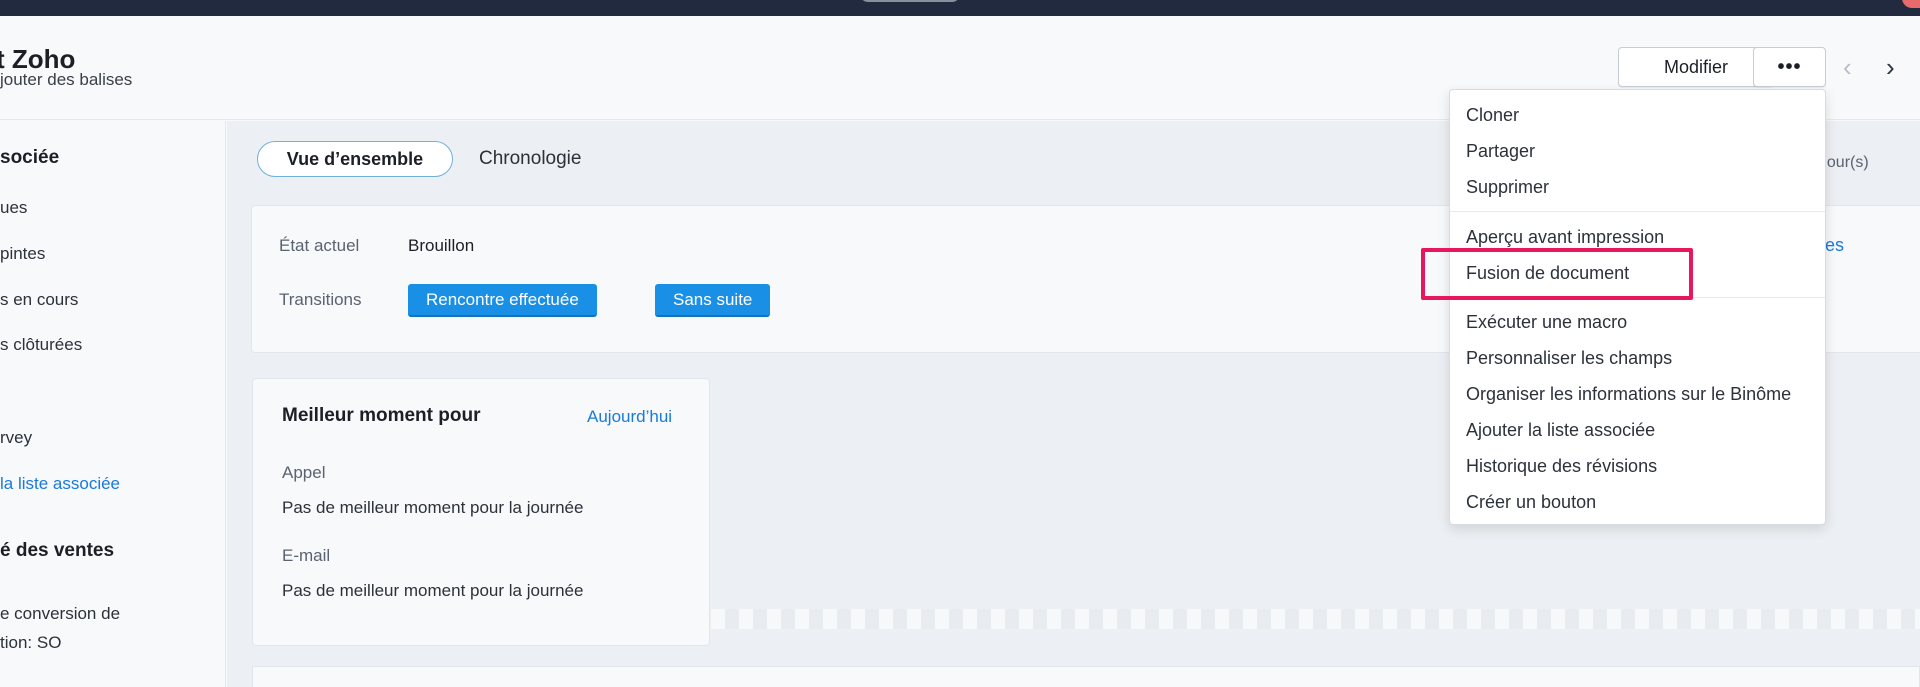 This screenshot has width=1920, height=687. What do you see at coordinates (441, 245) in the screenshot?
I see `current-state-value: Brouillon` at bounding box center [441, 245].